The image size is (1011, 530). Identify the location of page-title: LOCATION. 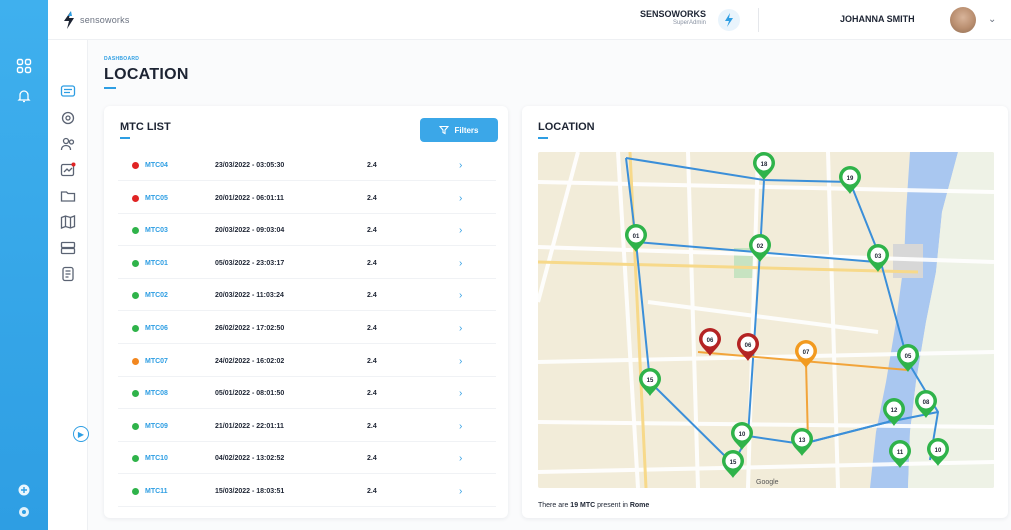
(146, 74).